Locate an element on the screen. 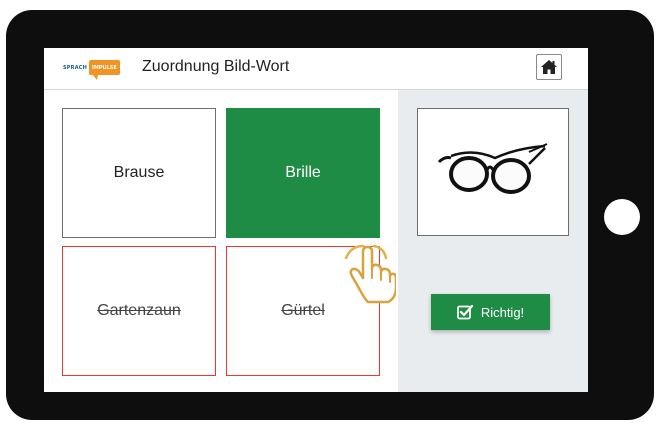 This screenshot has width=657, height=424. word-tile-label: Gartenzaun is located at coordinates (139, 310).